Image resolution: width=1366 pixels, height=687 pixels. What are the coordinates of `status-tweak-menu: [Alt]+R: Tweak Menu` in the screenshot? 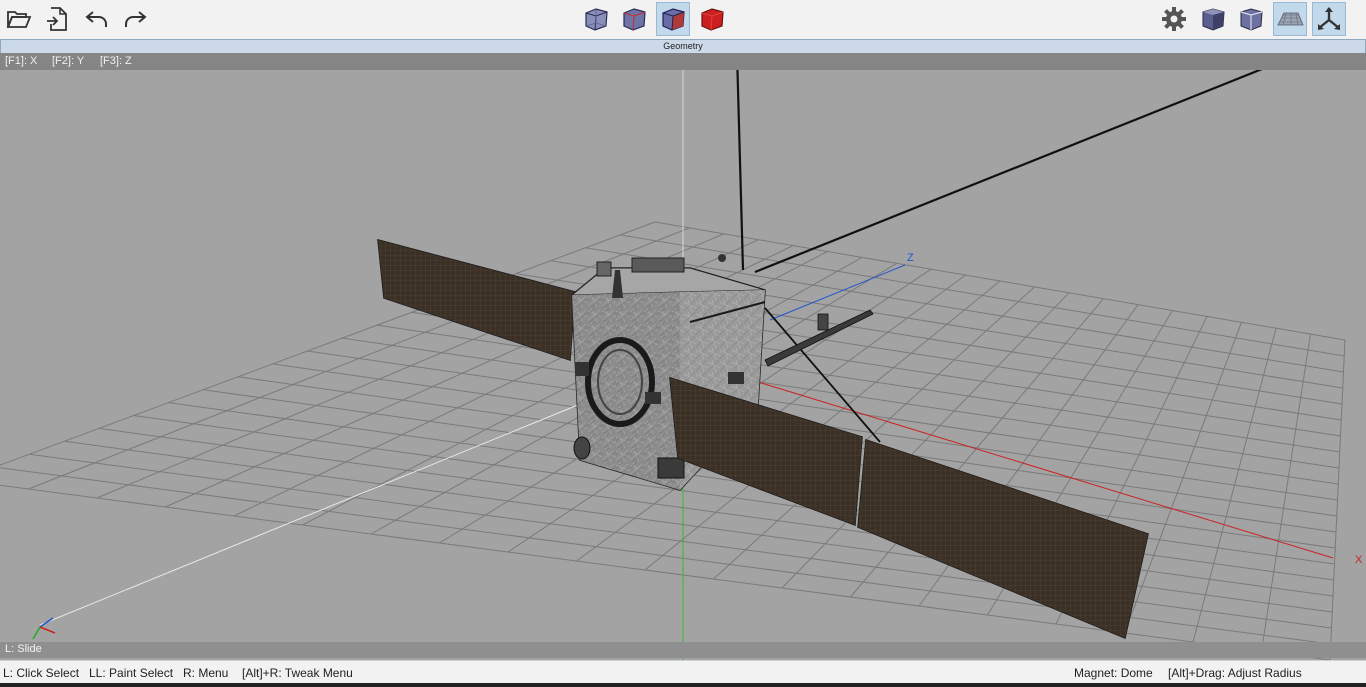 It's located at (297, 673).